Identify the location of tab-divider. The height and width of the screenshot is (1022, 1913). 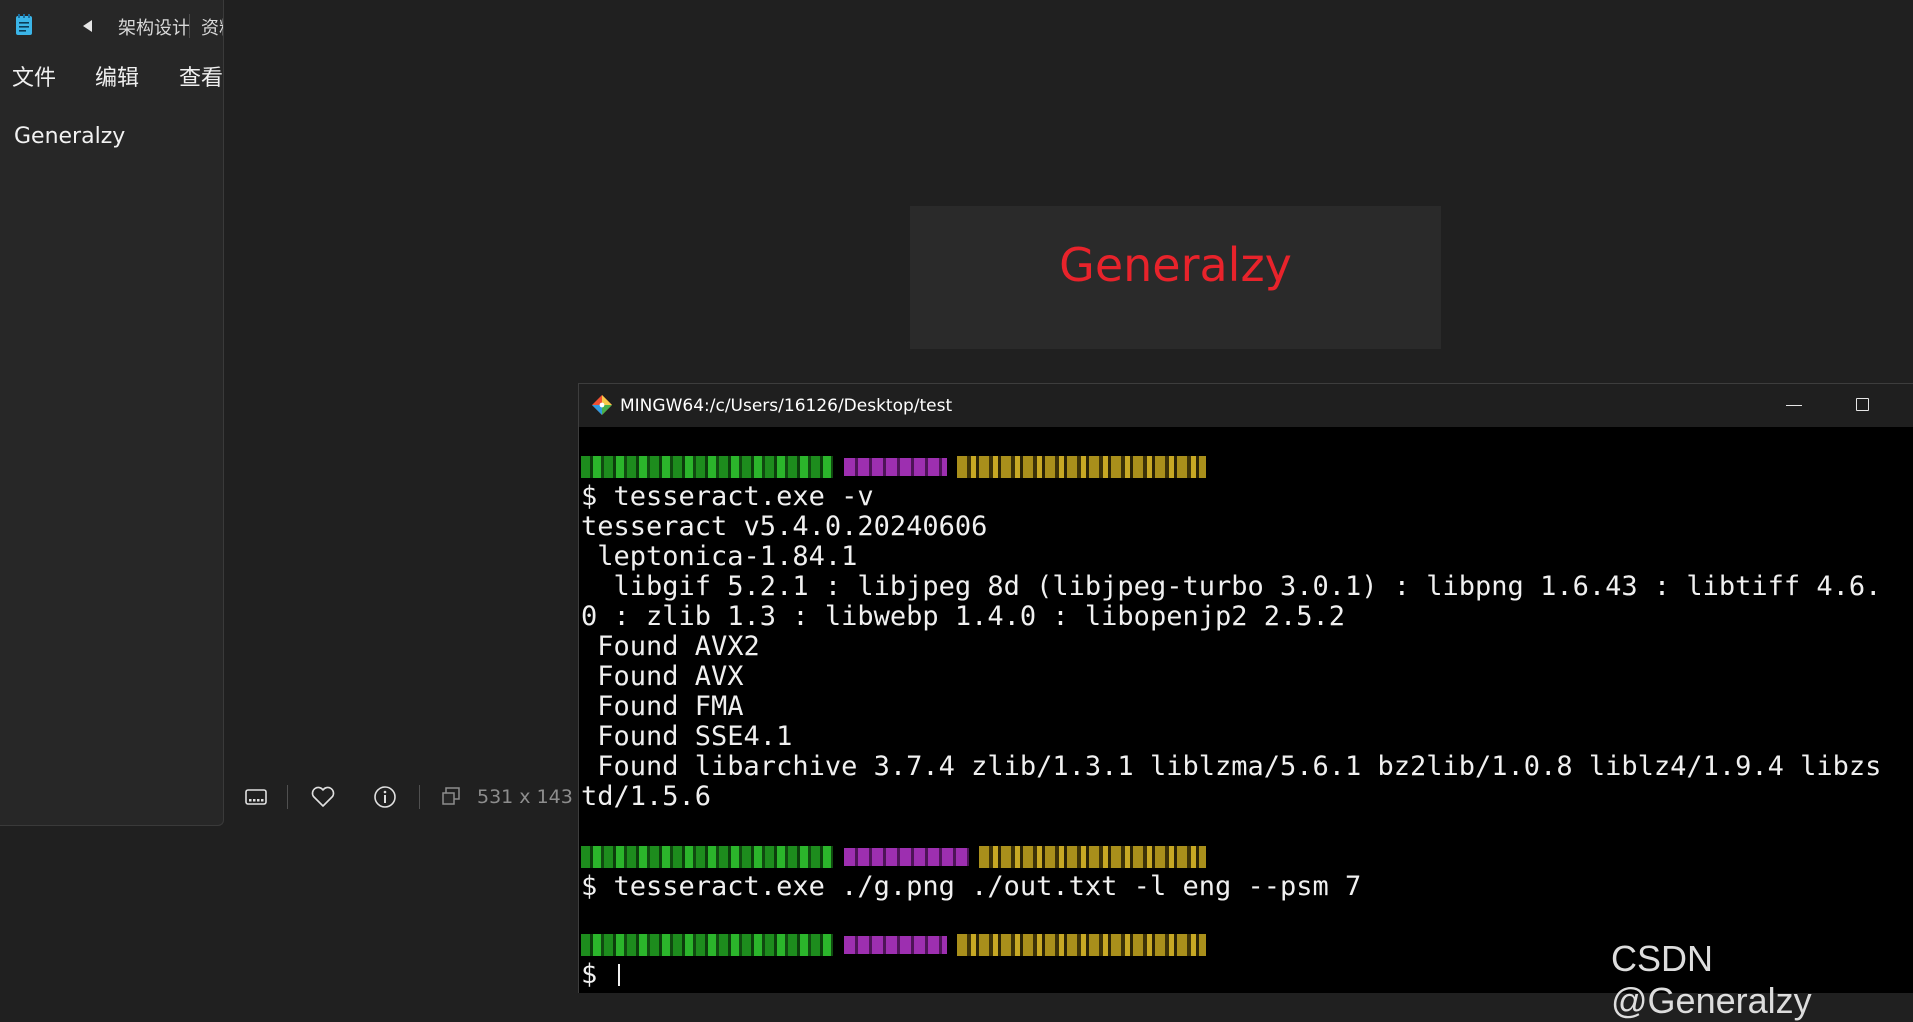
(189, 26).